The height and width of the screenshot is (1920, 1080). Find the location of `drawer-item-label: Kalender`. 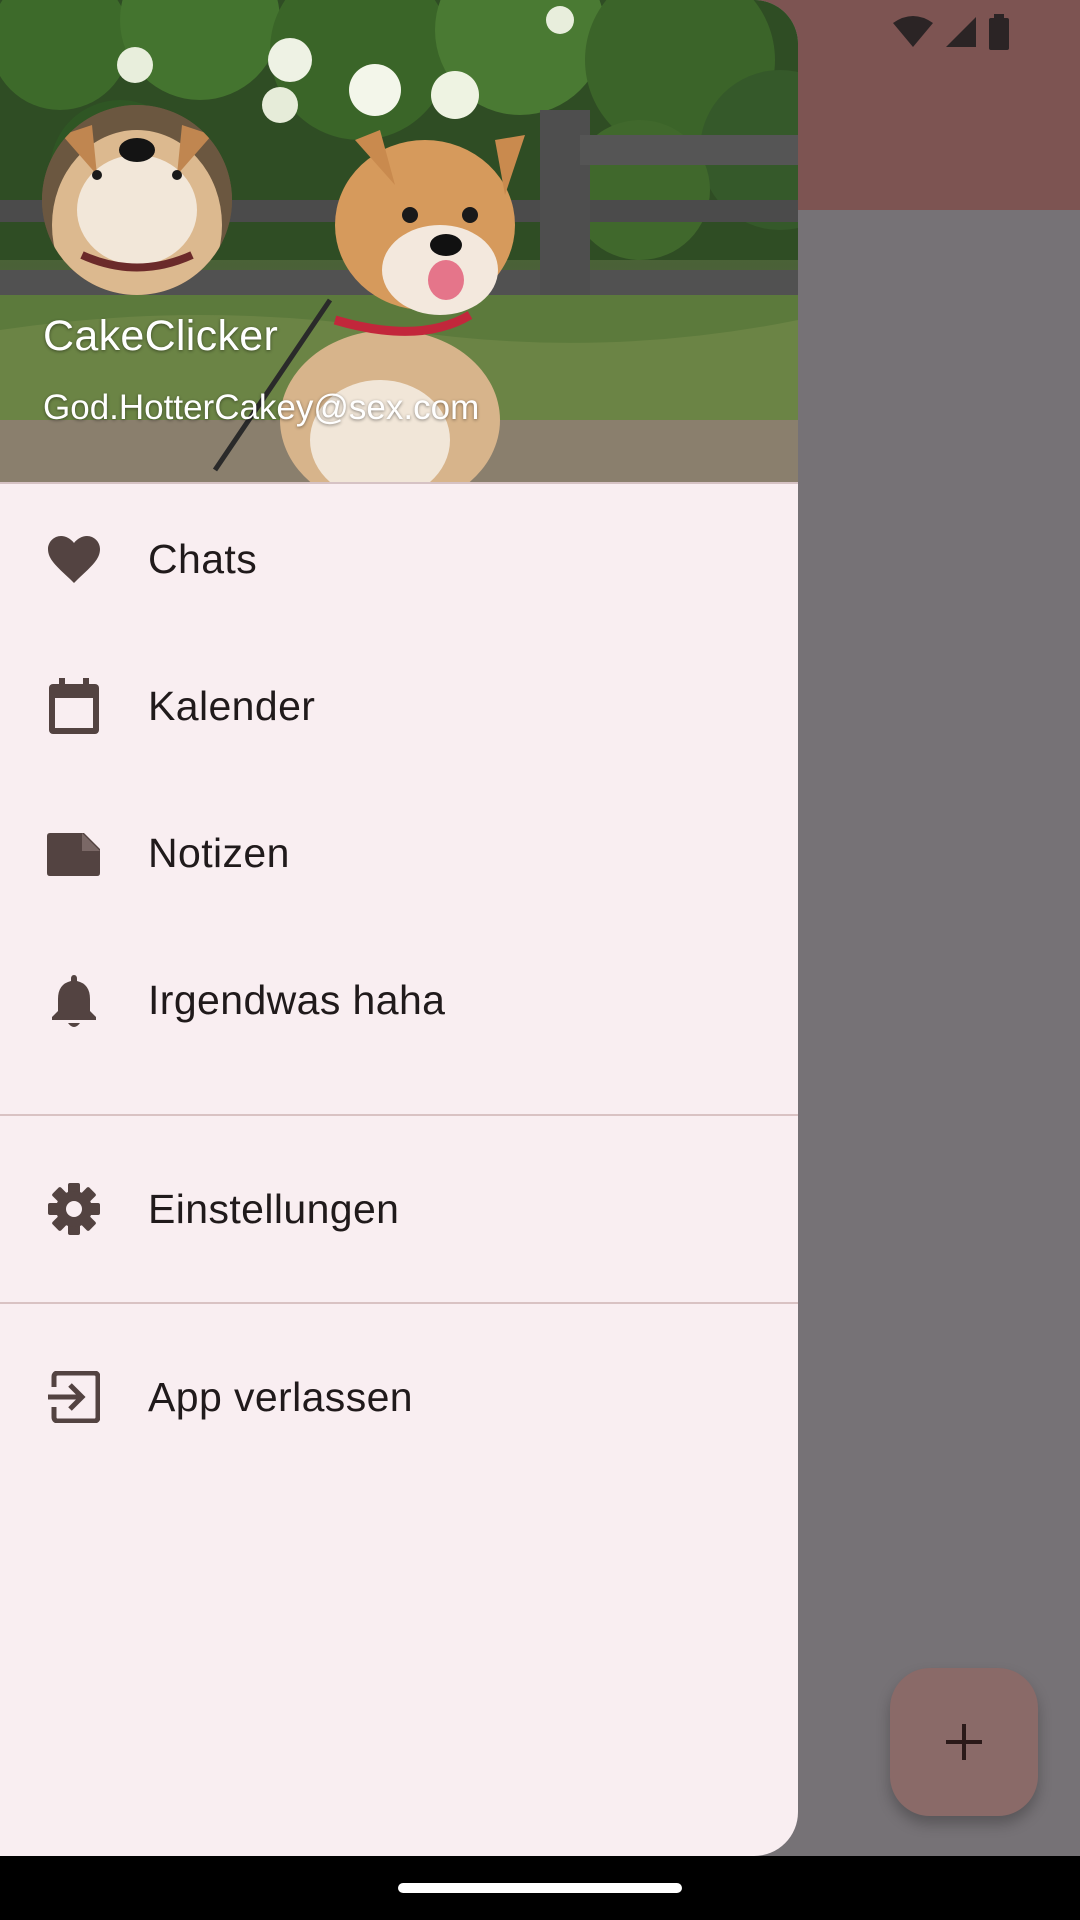

drawer-item-label: Kalender is located at coordinates (232, 706).